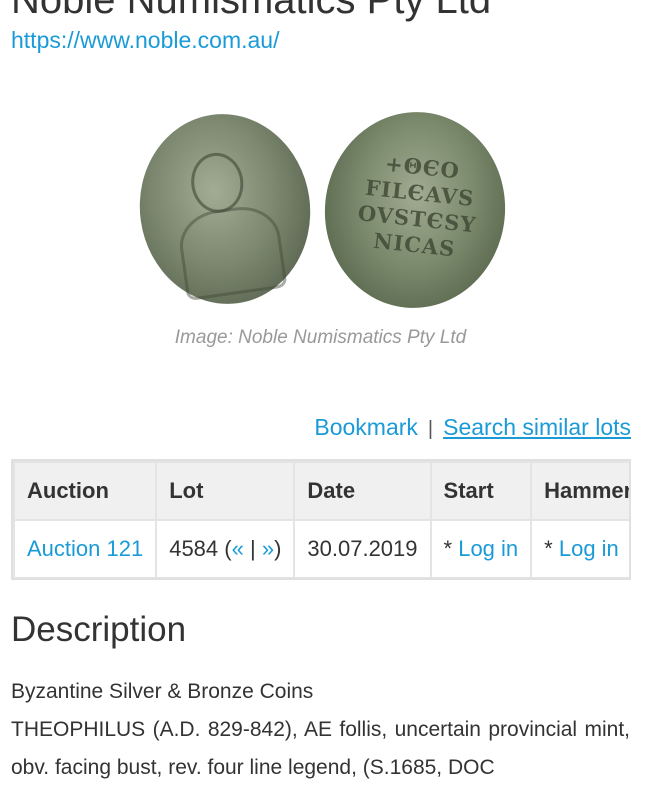 This screenshot has height=789, width=649. I want to click on column-header-hammer: Hammer, so click(580, 491).